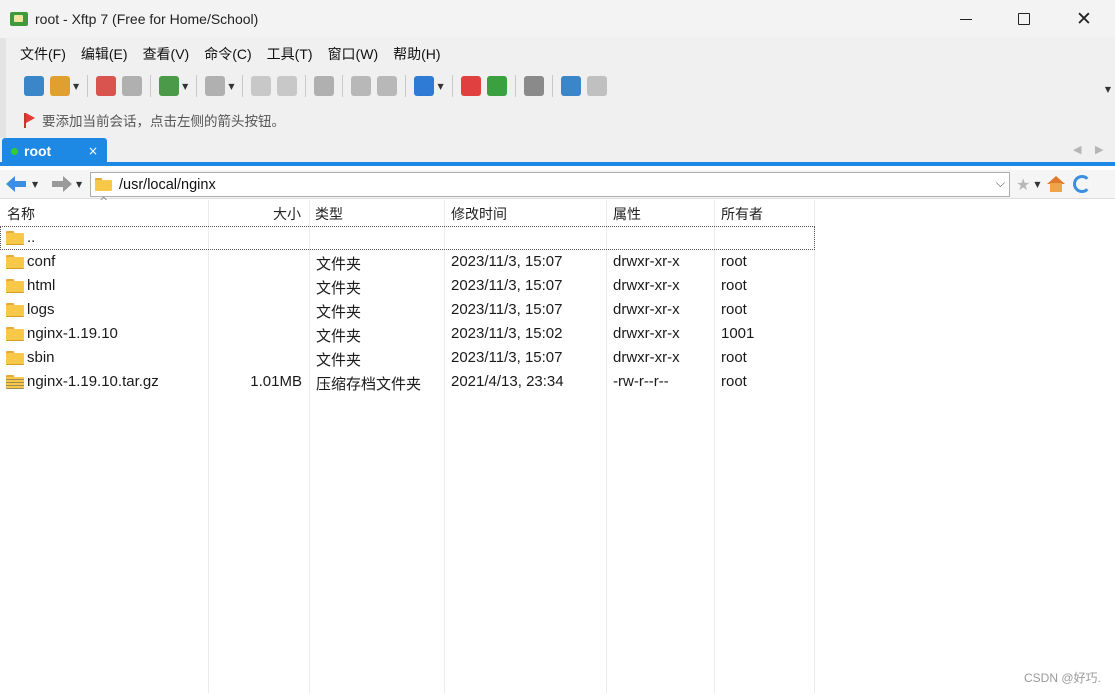 The image size is (1115, 693). I want to click on path-input: /usr/local/nginx ⌵, so click(550, 184).